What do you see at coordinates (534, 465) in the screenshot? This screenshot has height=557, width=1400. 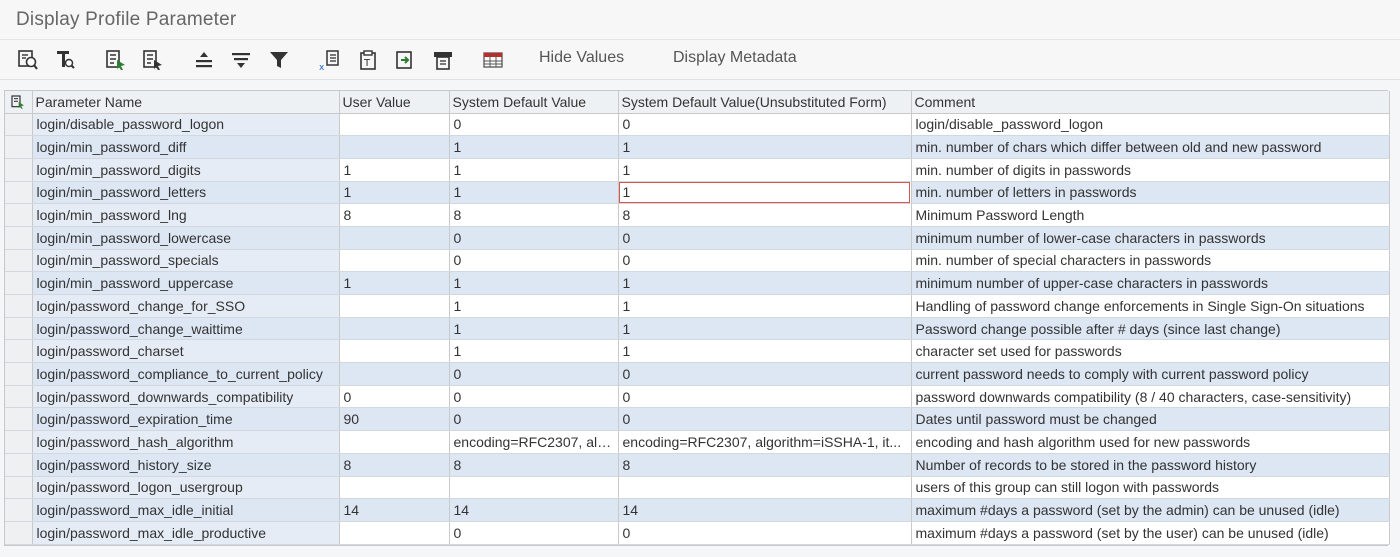 I see `cell-system-default-value: 8` at bounding box center [534, 465].